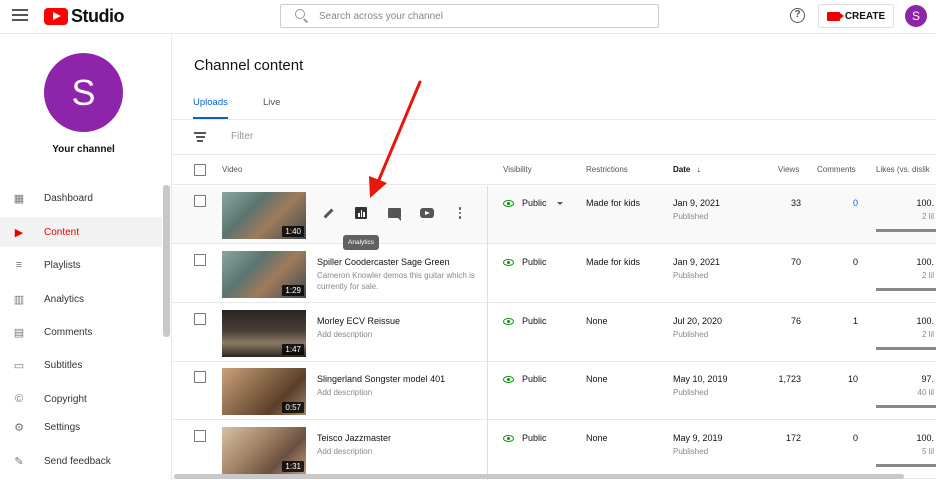  What do you see at coordinates (83, 149) in the screenshot?
I see `your-channel-label: Your channel` at bounding box center [83, 149].